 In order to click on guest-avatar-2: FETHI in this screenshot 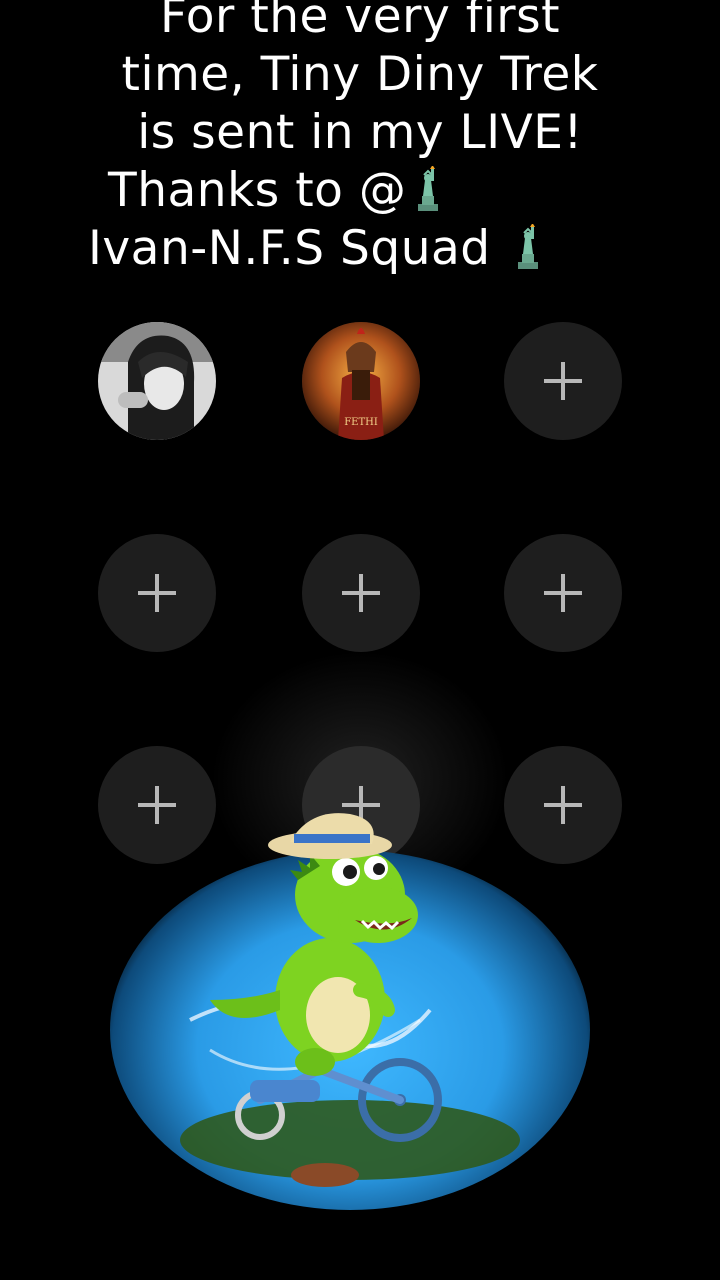, I will do `click(361, 381)`.